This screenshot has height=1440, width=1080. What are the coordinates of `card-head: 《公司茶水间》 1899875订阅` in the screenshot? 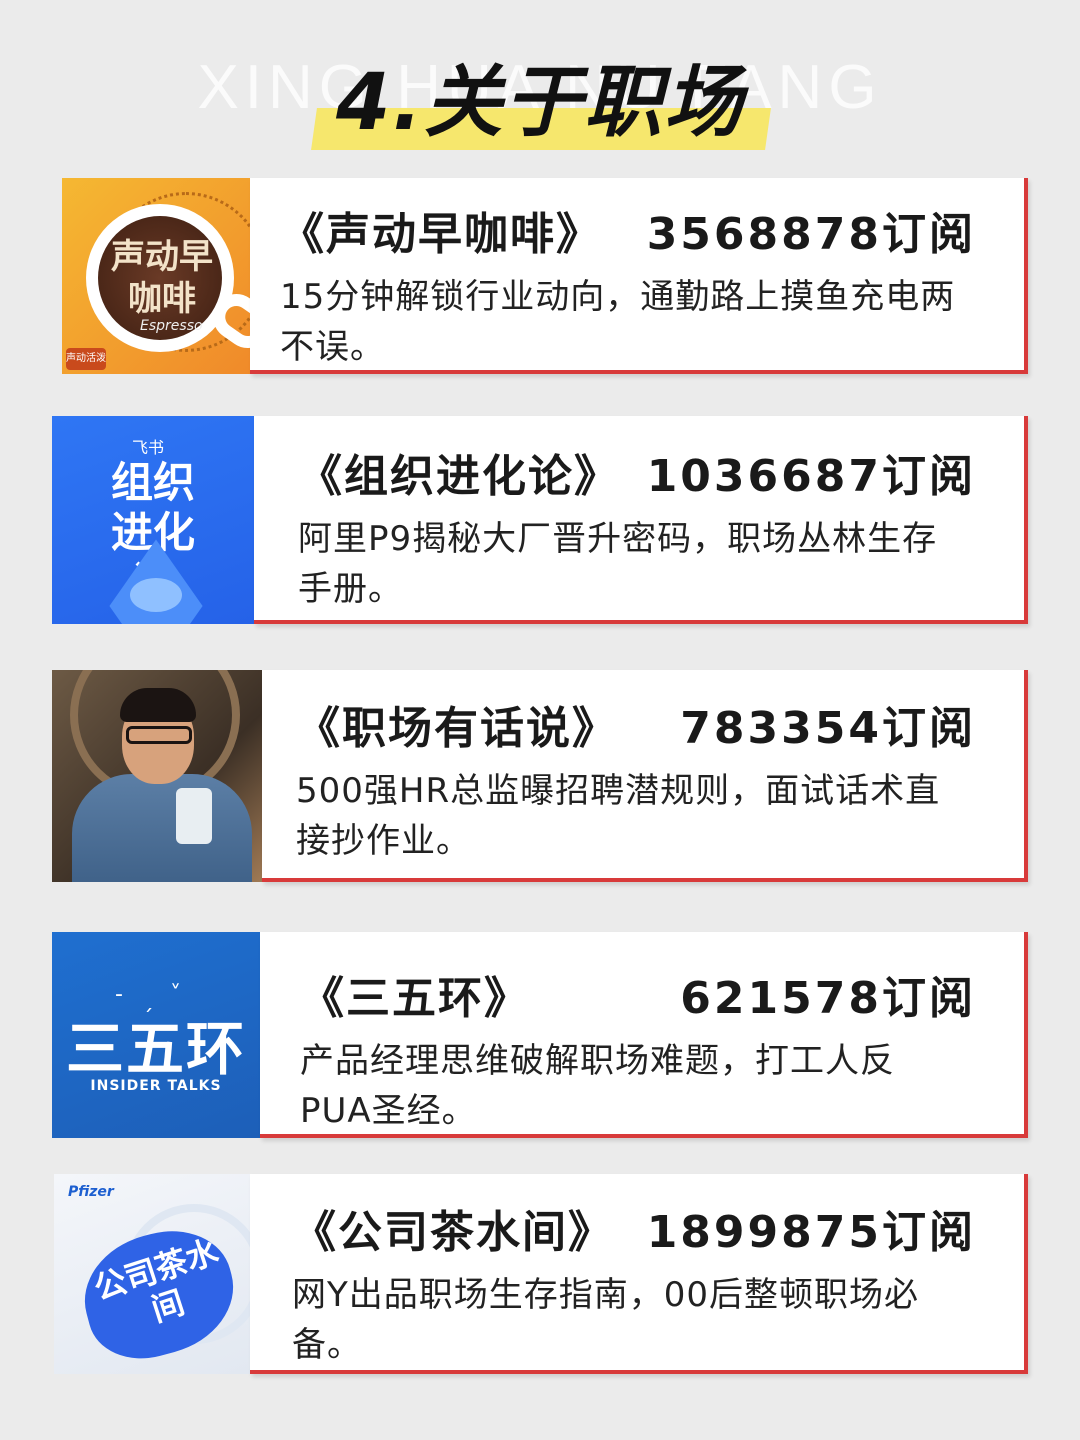 It's located at (658, 1228).